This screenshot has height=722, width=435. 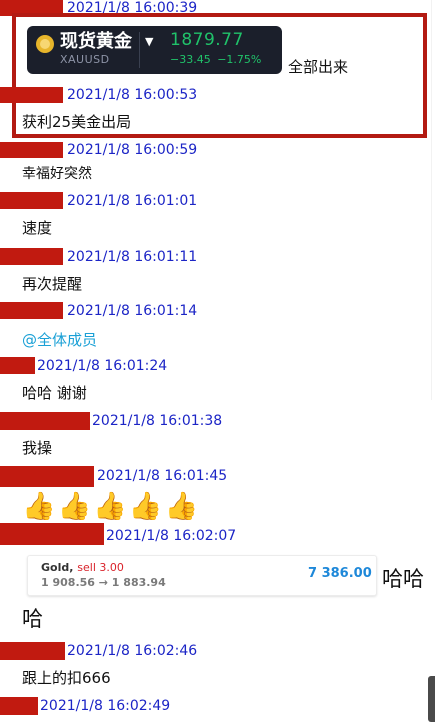 I want to click on message-text: 全部出来, so click(x=318, y=67).